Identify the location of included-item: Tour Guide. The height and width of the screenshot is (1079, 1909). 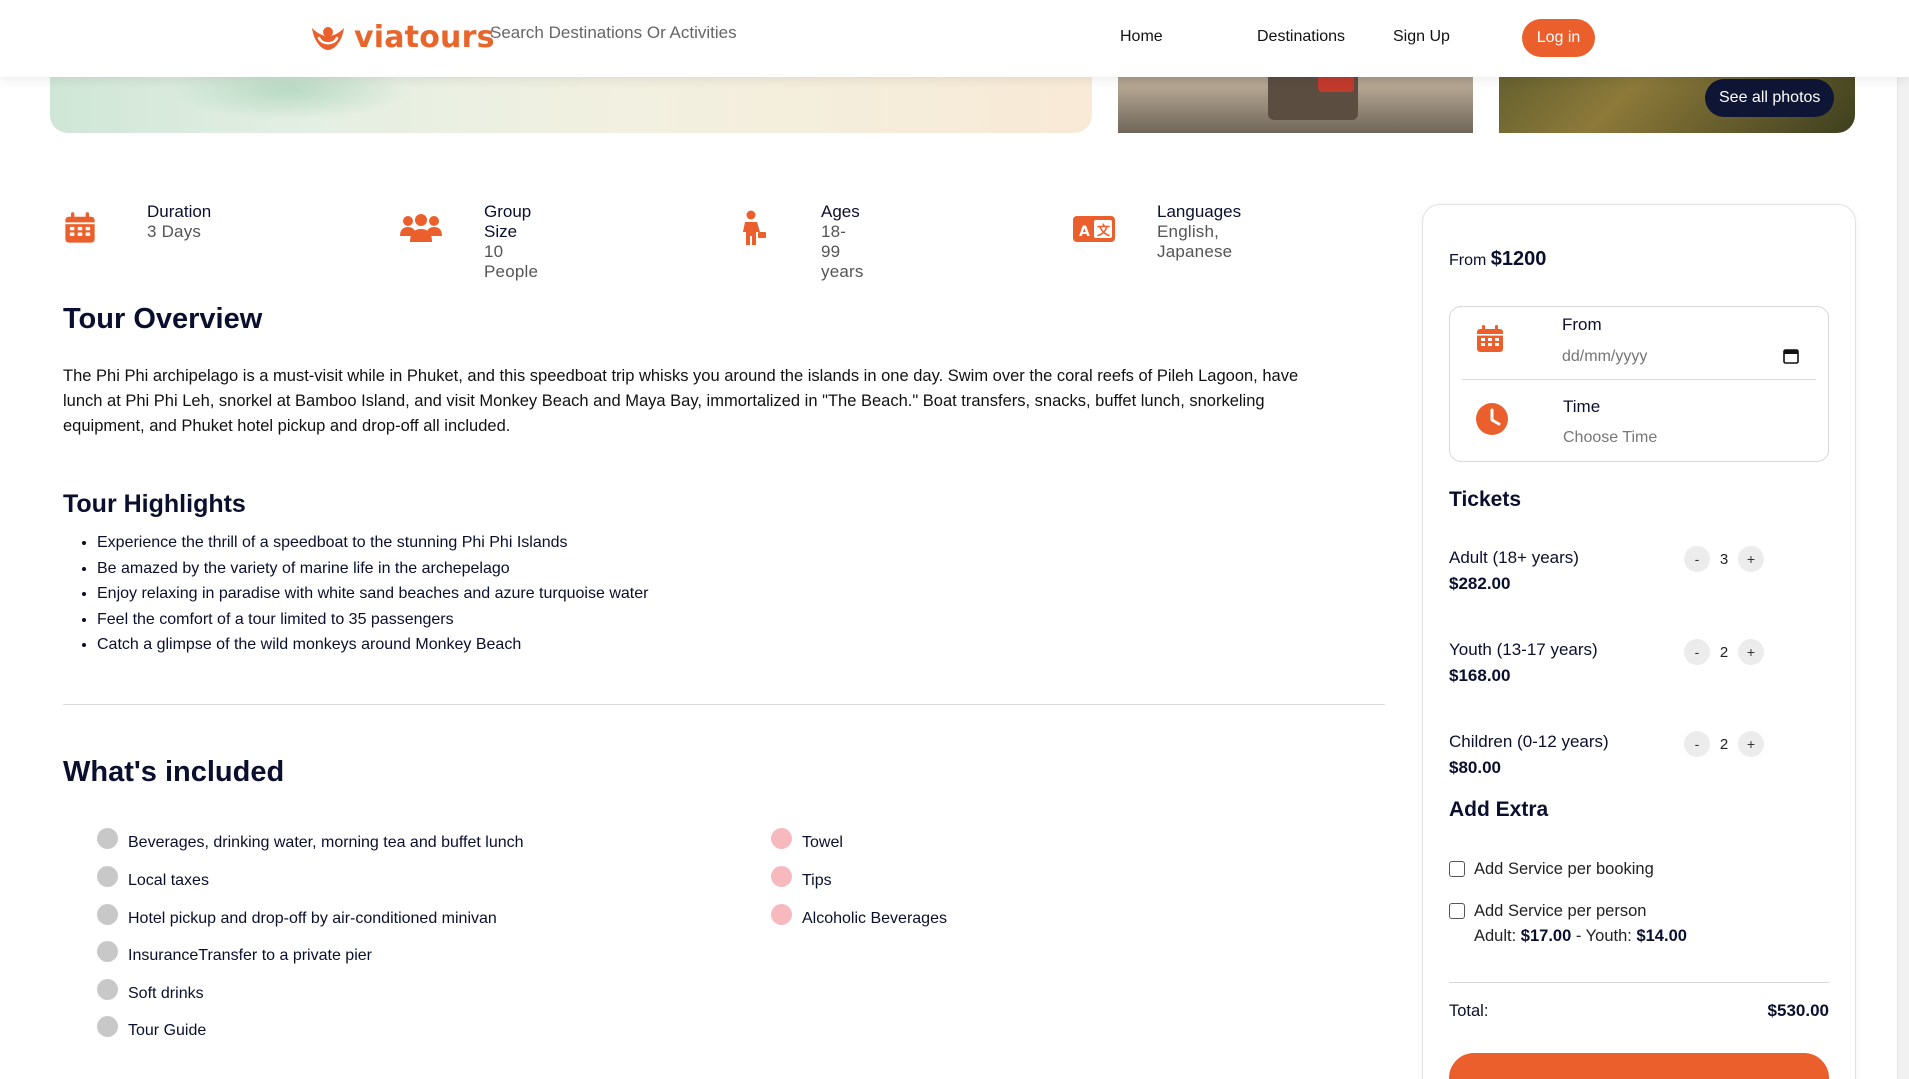
(167, 1030).